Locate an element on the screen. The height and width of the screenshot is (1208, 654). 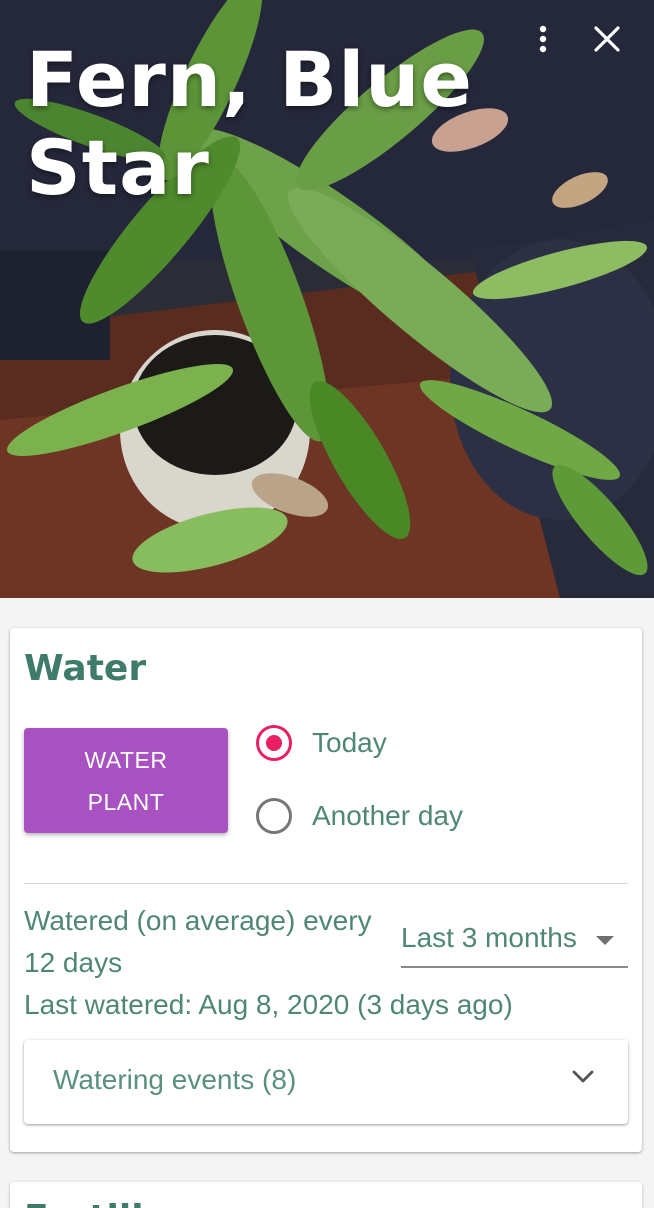
more-options-button is located at coordinates (543, 39).